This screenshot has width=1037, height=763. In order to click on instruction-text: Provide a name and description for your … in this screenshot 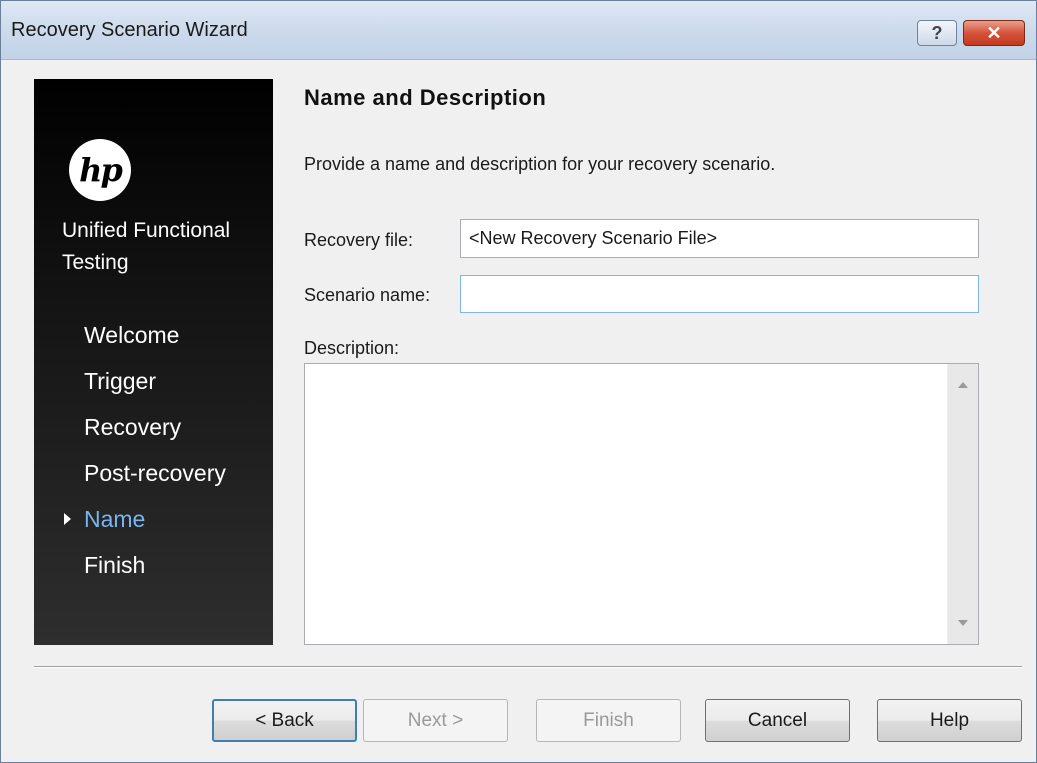, I will do `click(540, 164)`.